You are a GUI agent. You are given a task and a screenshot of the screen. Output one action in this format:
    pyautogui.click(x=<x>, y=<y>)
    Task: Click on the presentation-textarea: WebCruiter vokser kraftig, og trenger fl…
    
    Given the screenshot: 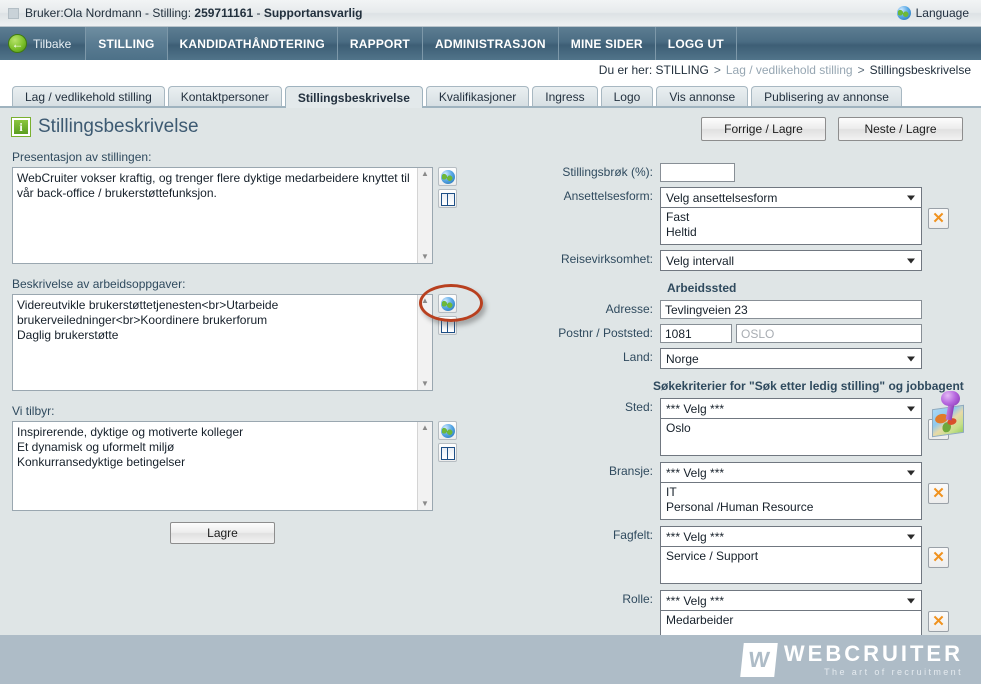 What is the action you would take?
    pyautogui.click(x=222, y=215)
    